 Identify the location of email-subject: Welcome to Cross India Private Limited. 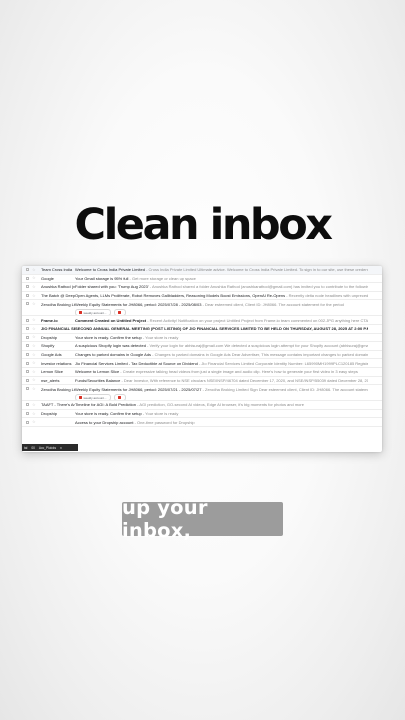
(110, 270).